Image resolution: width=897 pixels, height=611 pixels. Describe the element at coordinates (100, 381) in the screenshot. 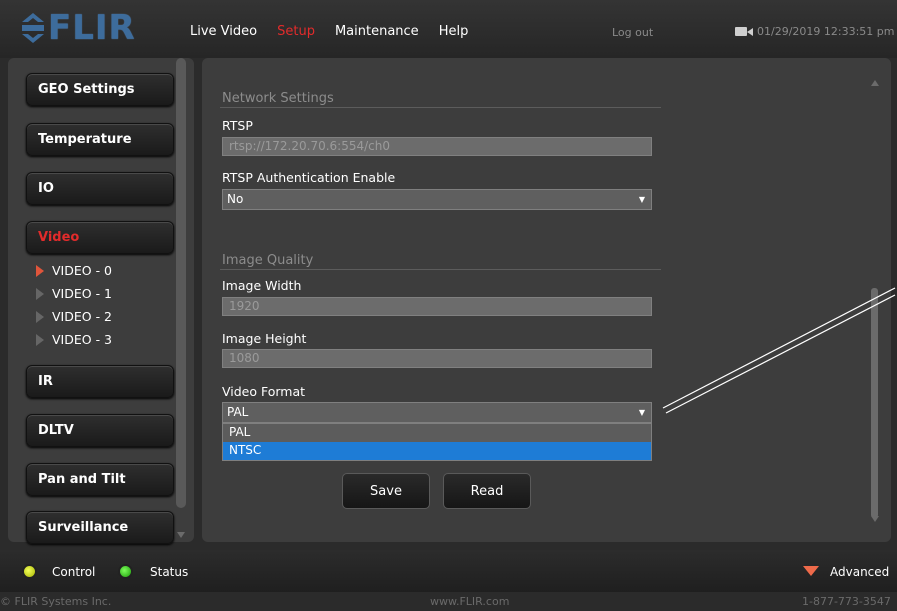

I see `sidebar-ir: IR` at that location.